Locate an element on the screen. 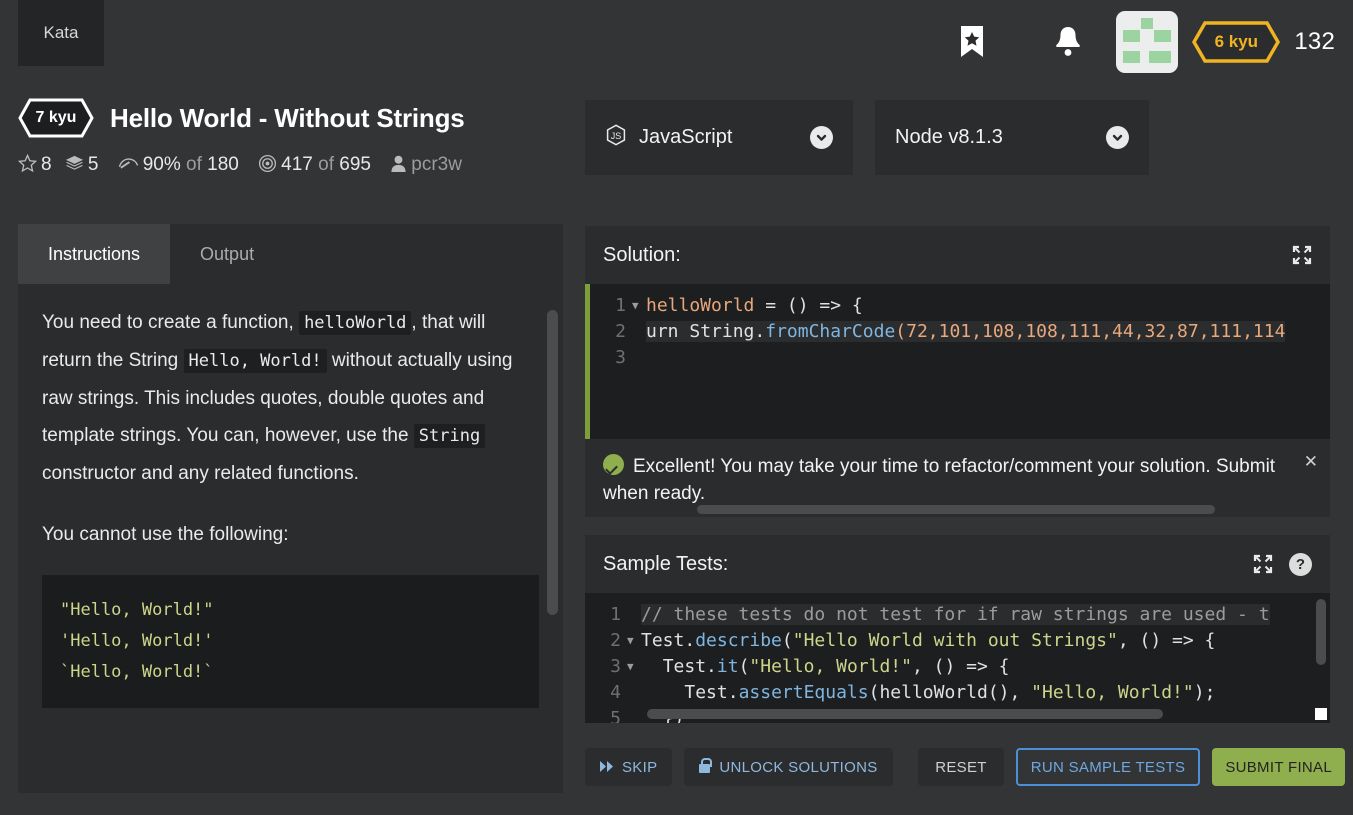 This screenshot has height=815, width=1353. stat-stars: 8 5 is located at coordinates (60, 164).